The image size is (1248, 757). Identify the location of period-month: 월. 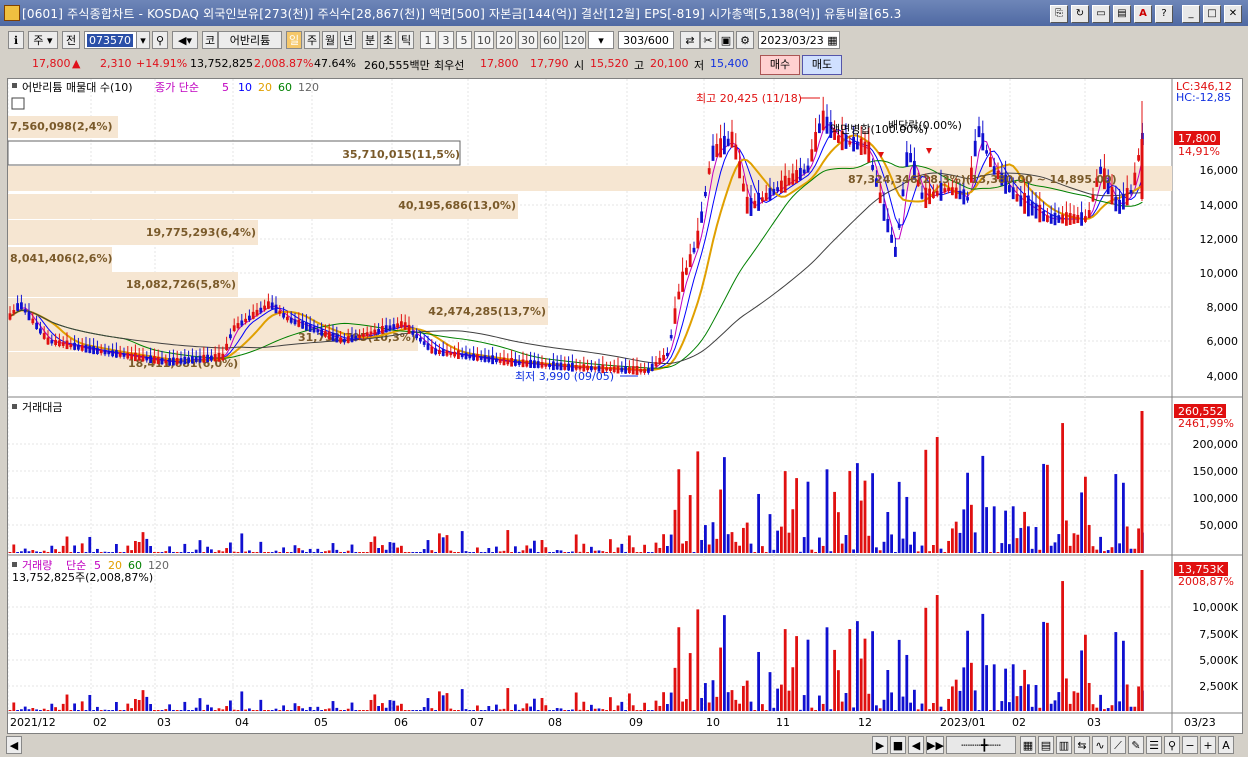
(330, 40).